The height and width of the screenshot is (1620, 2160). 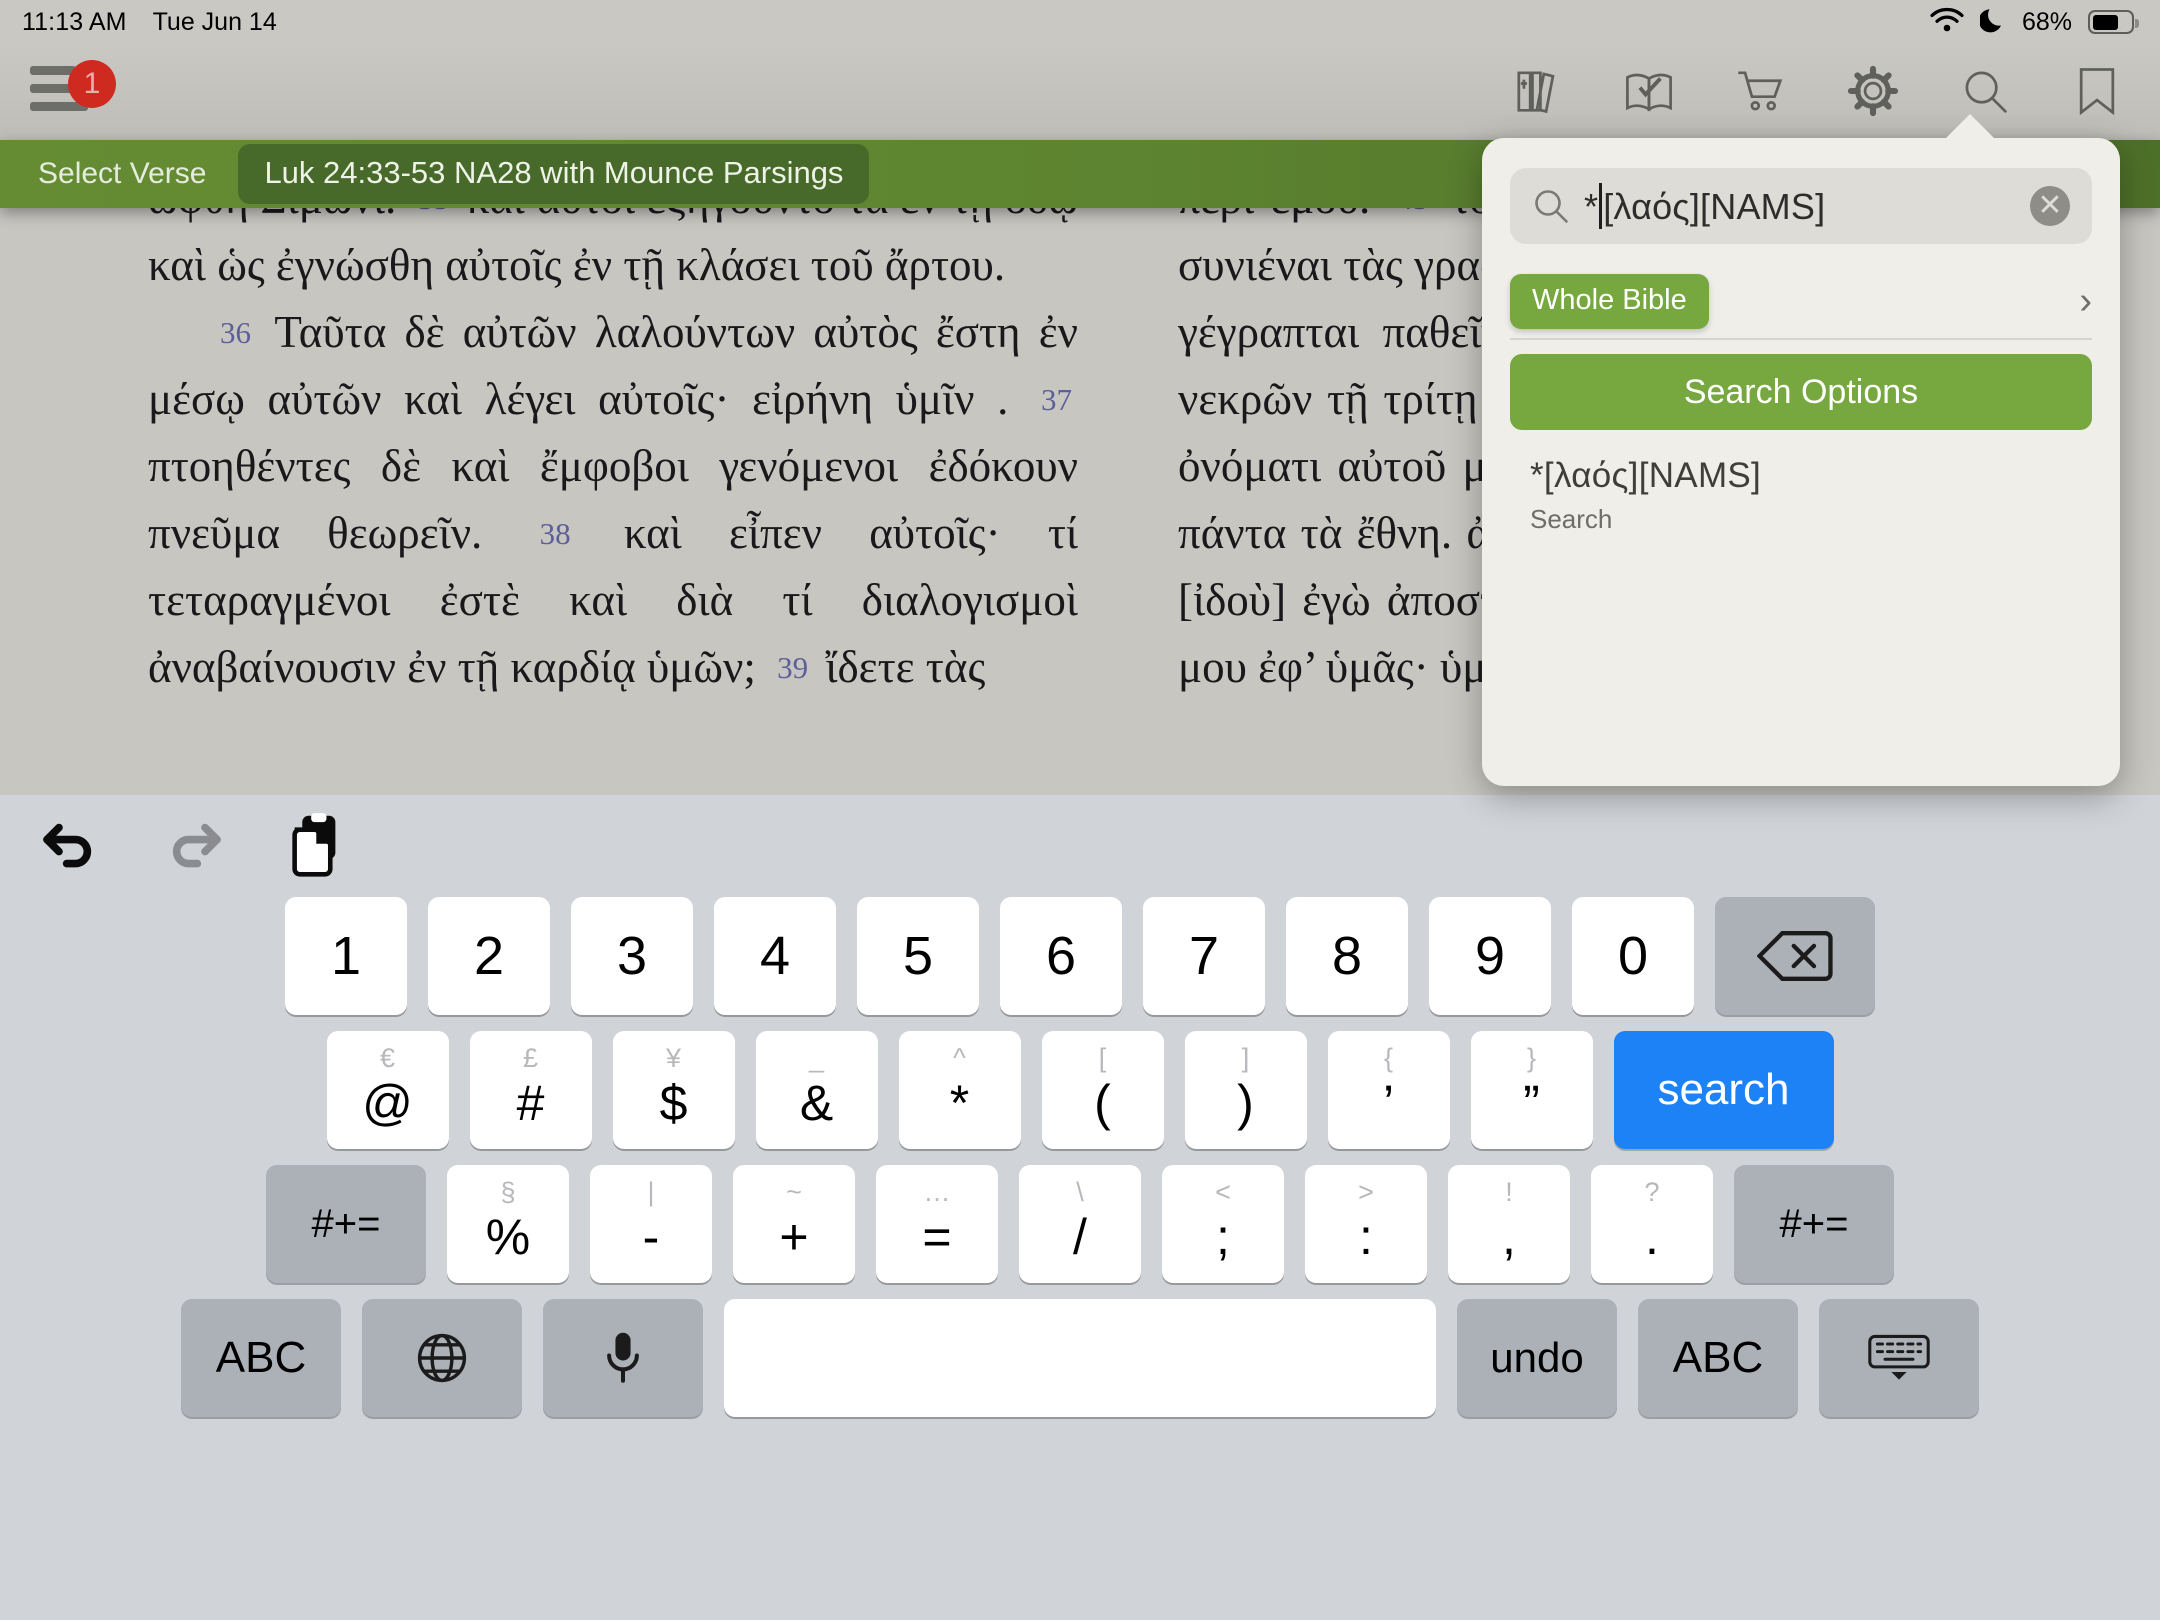 What do you see at coordinates (937, 1224) in the screenshot?
I see `key-equals: … =` at bounding box center [937, 1224].